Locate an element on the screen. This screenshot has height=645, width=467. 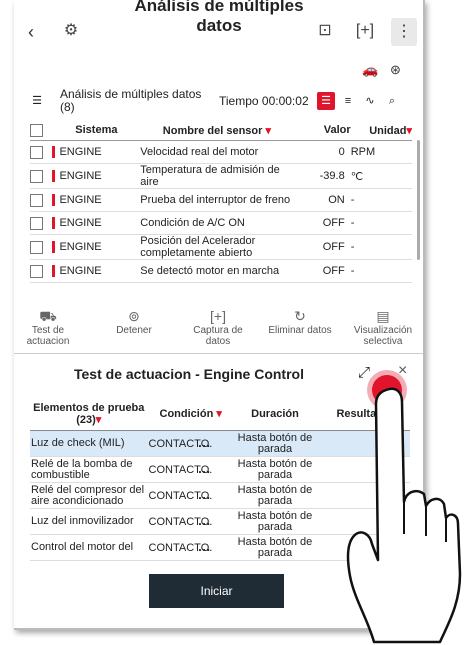
car-icon: 🚗 is located at coordinates (370, 70).